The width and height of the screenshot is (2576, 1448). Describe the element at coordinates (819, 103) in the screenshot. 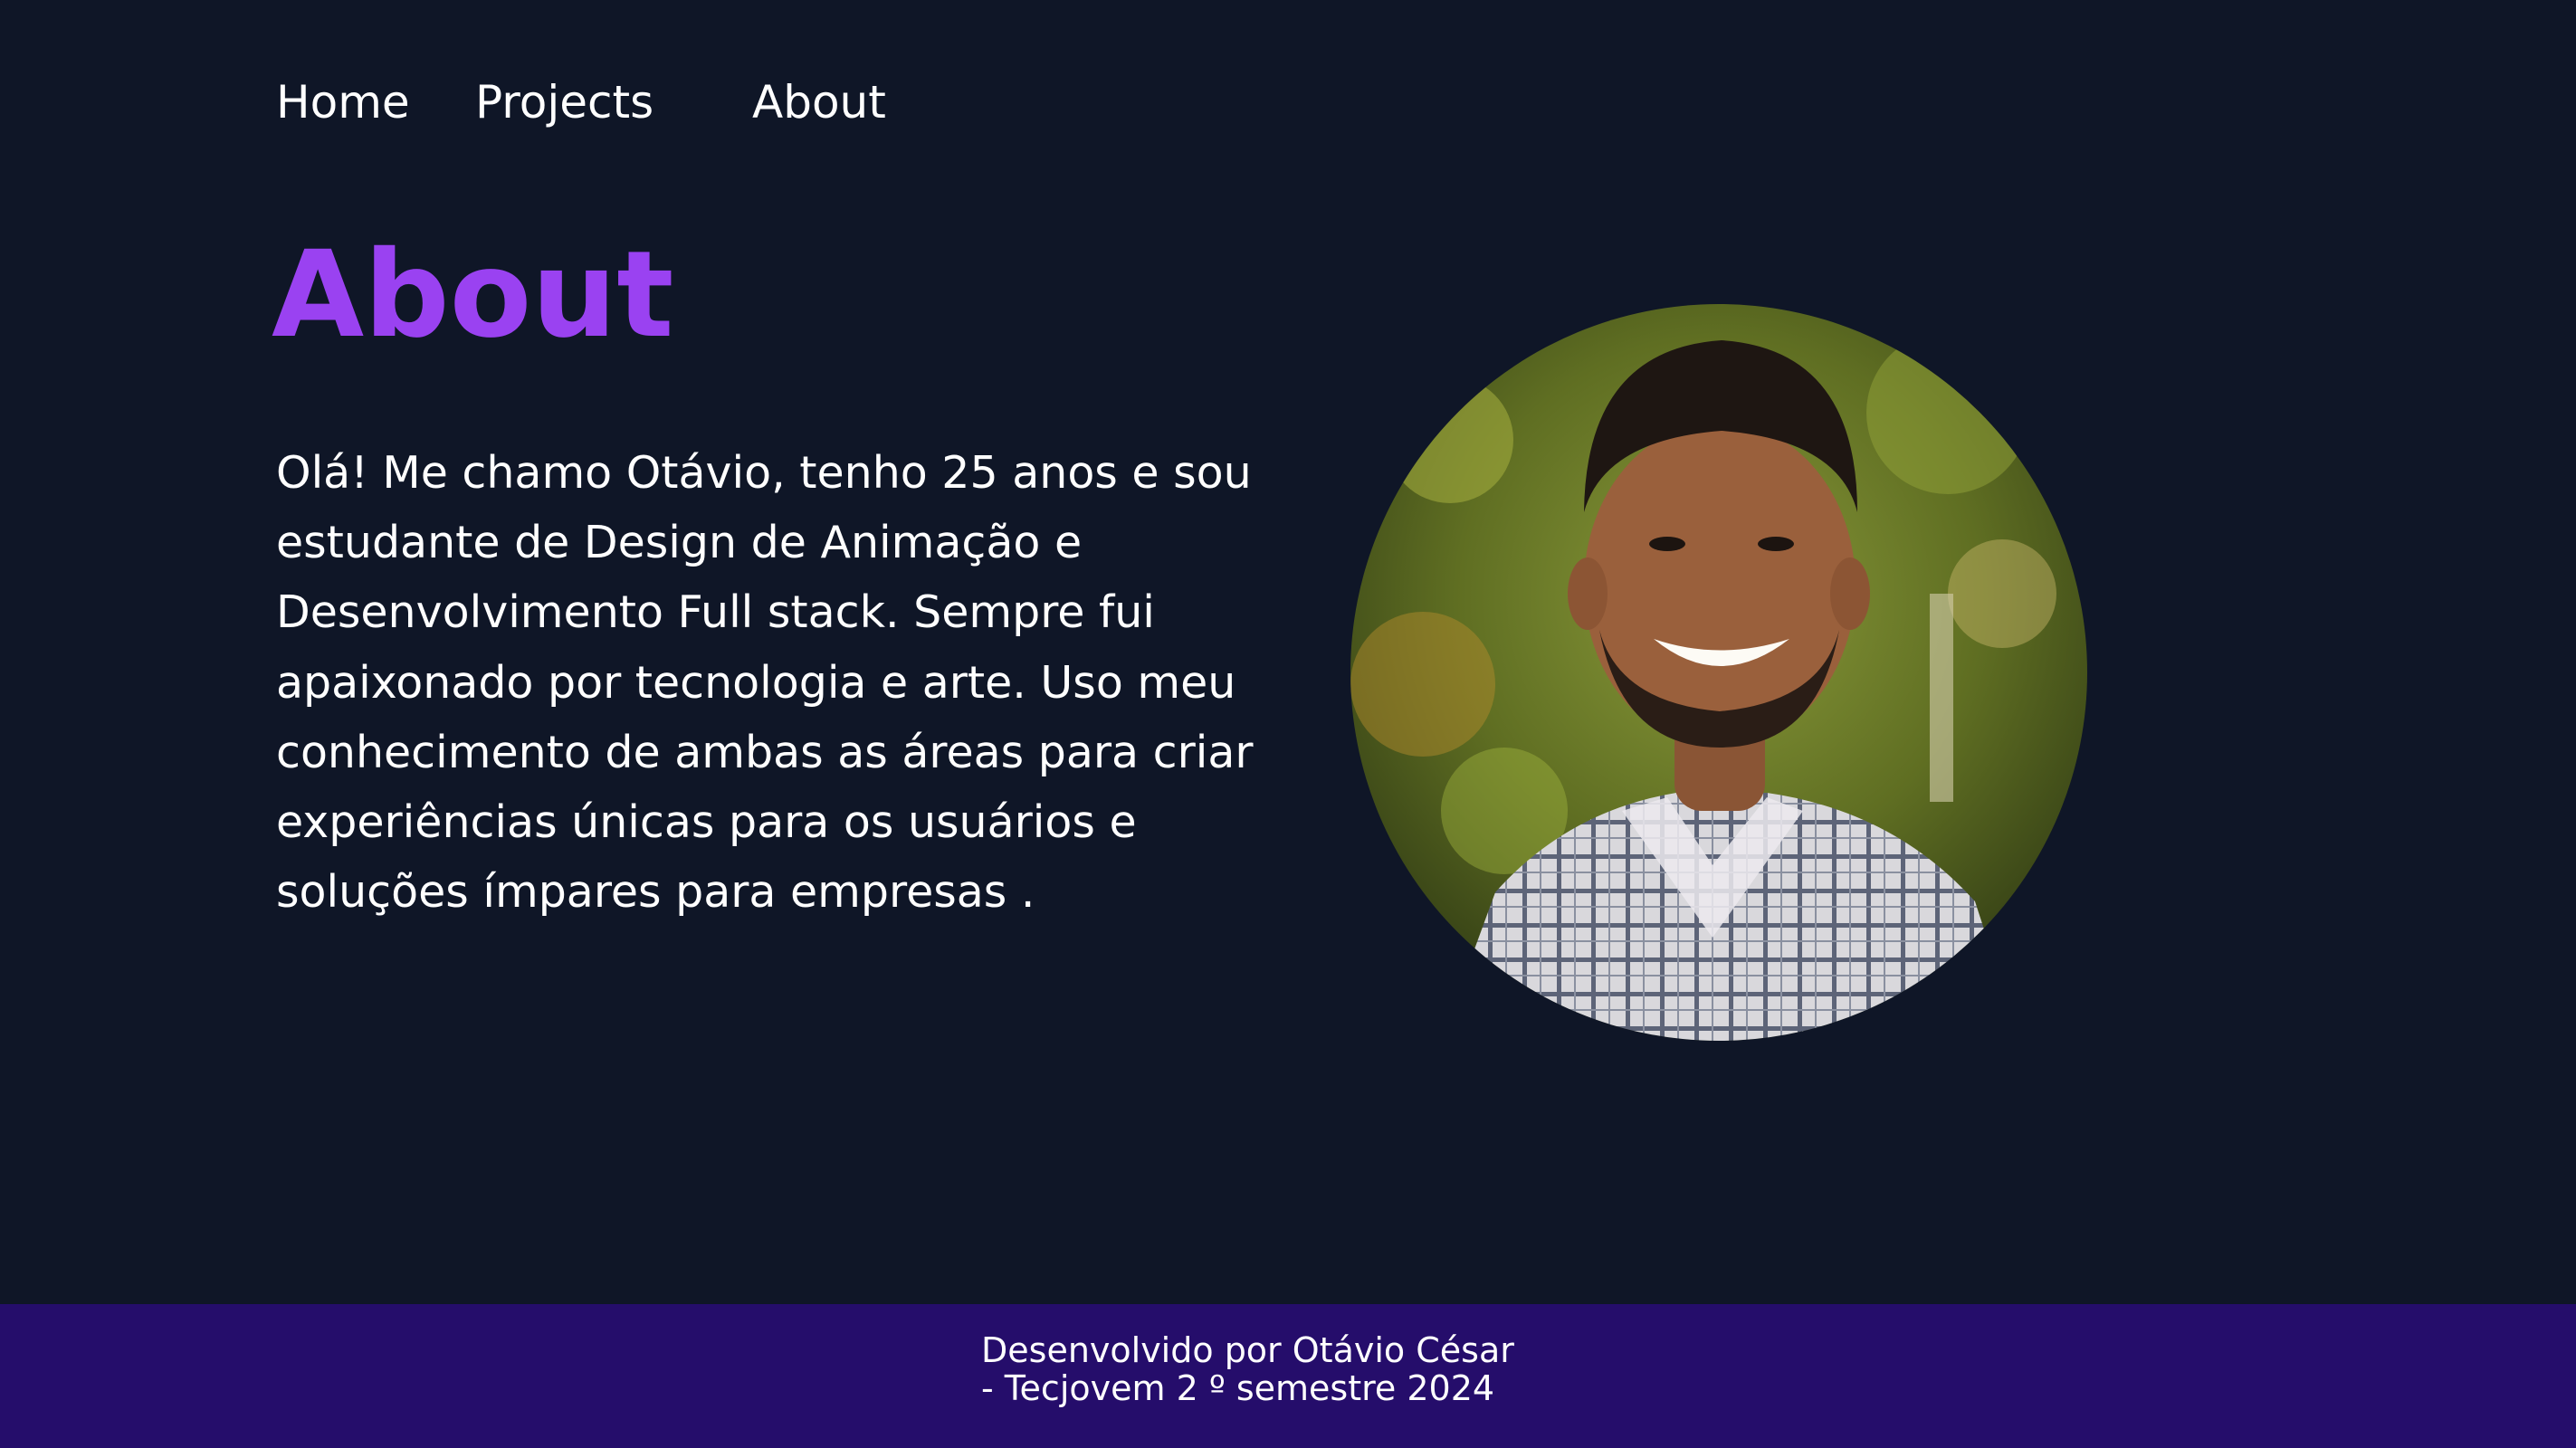

I see `nav-link-about: About` at that location.